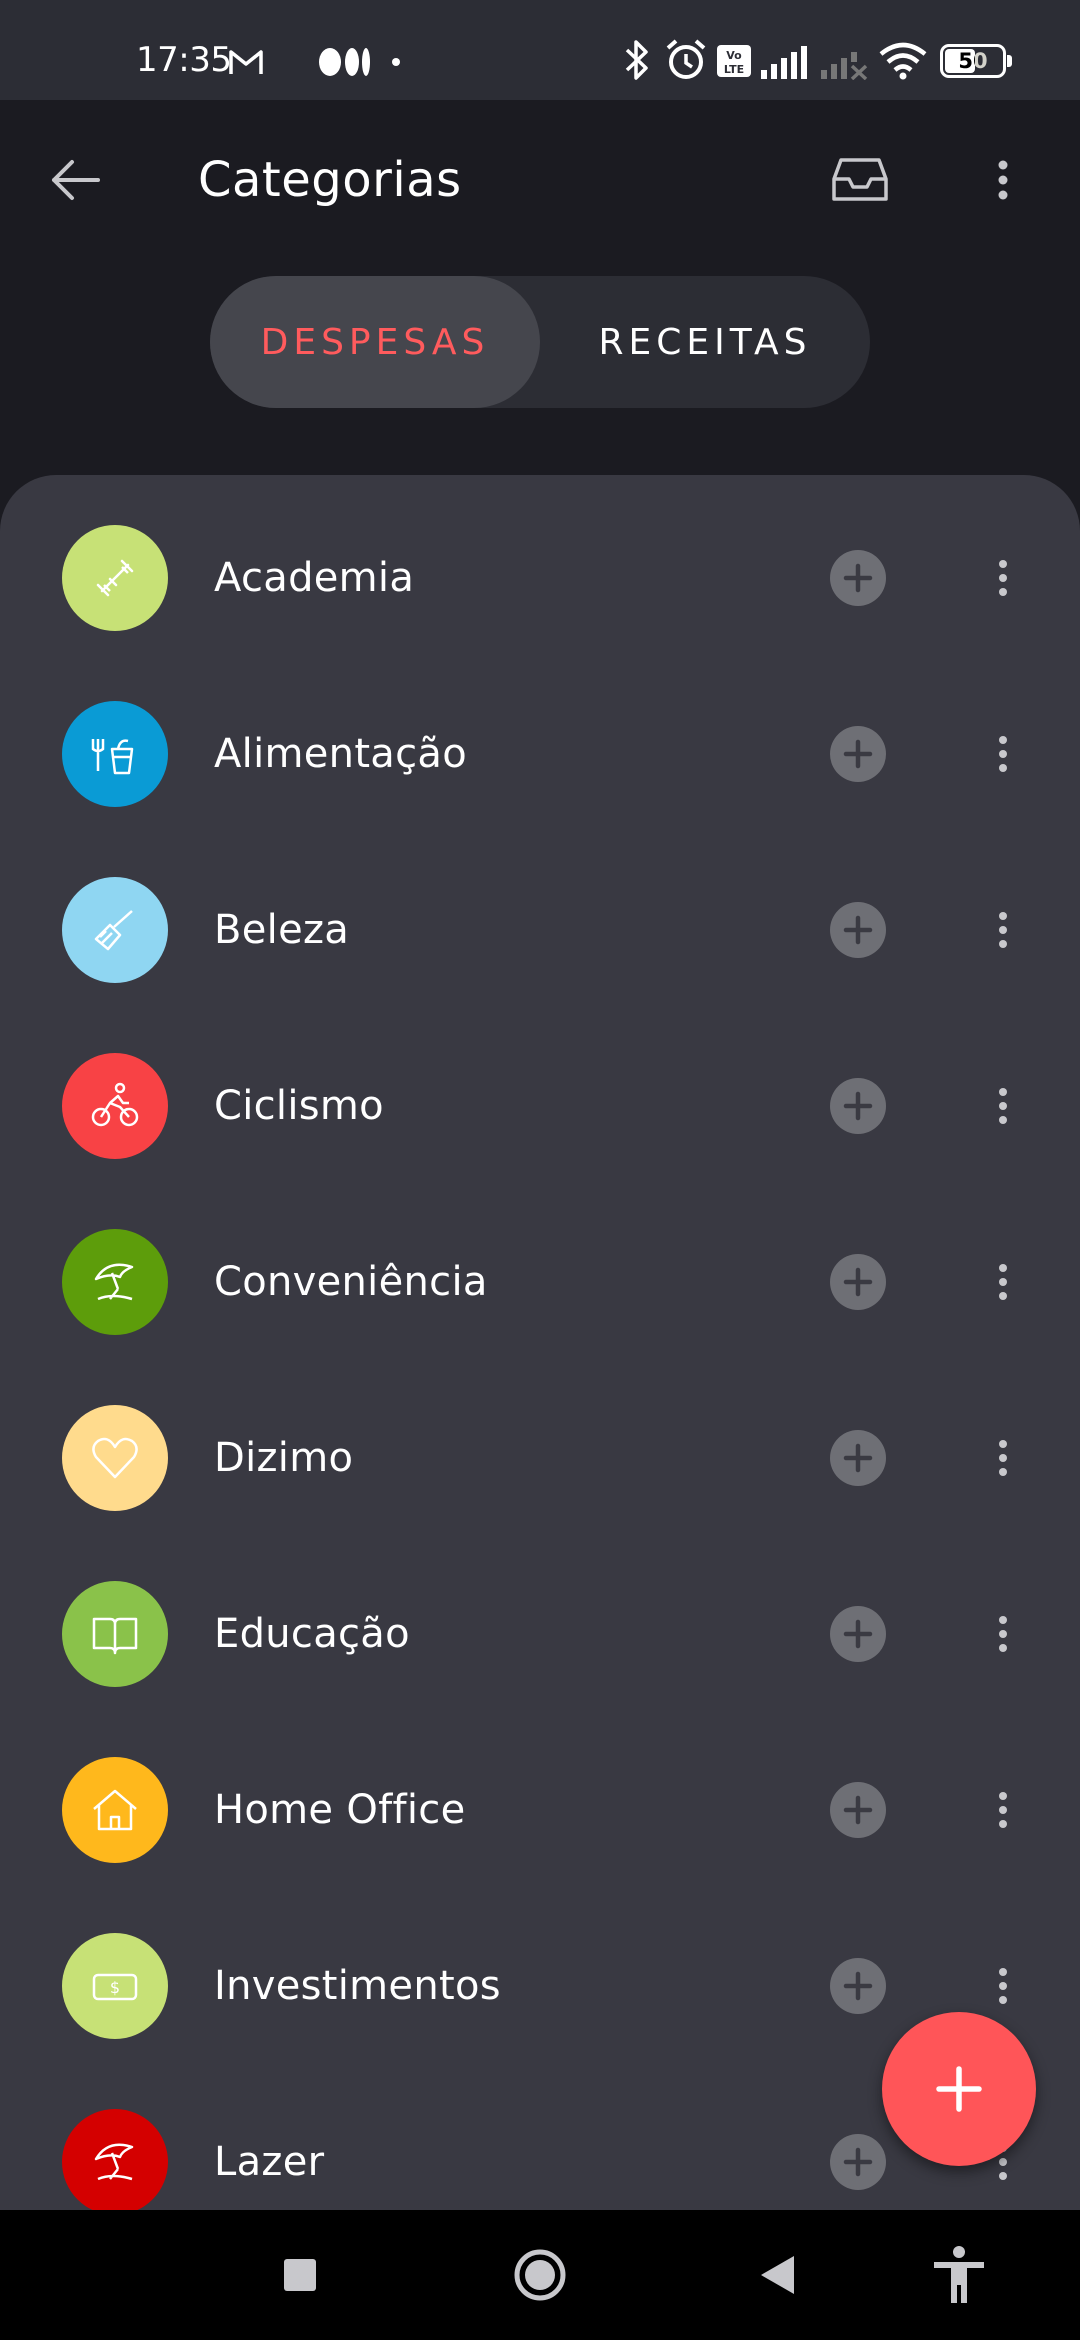 The height and width of the screenshot is (2340, 1080). I want to click on home-button, so click(540, 2275).